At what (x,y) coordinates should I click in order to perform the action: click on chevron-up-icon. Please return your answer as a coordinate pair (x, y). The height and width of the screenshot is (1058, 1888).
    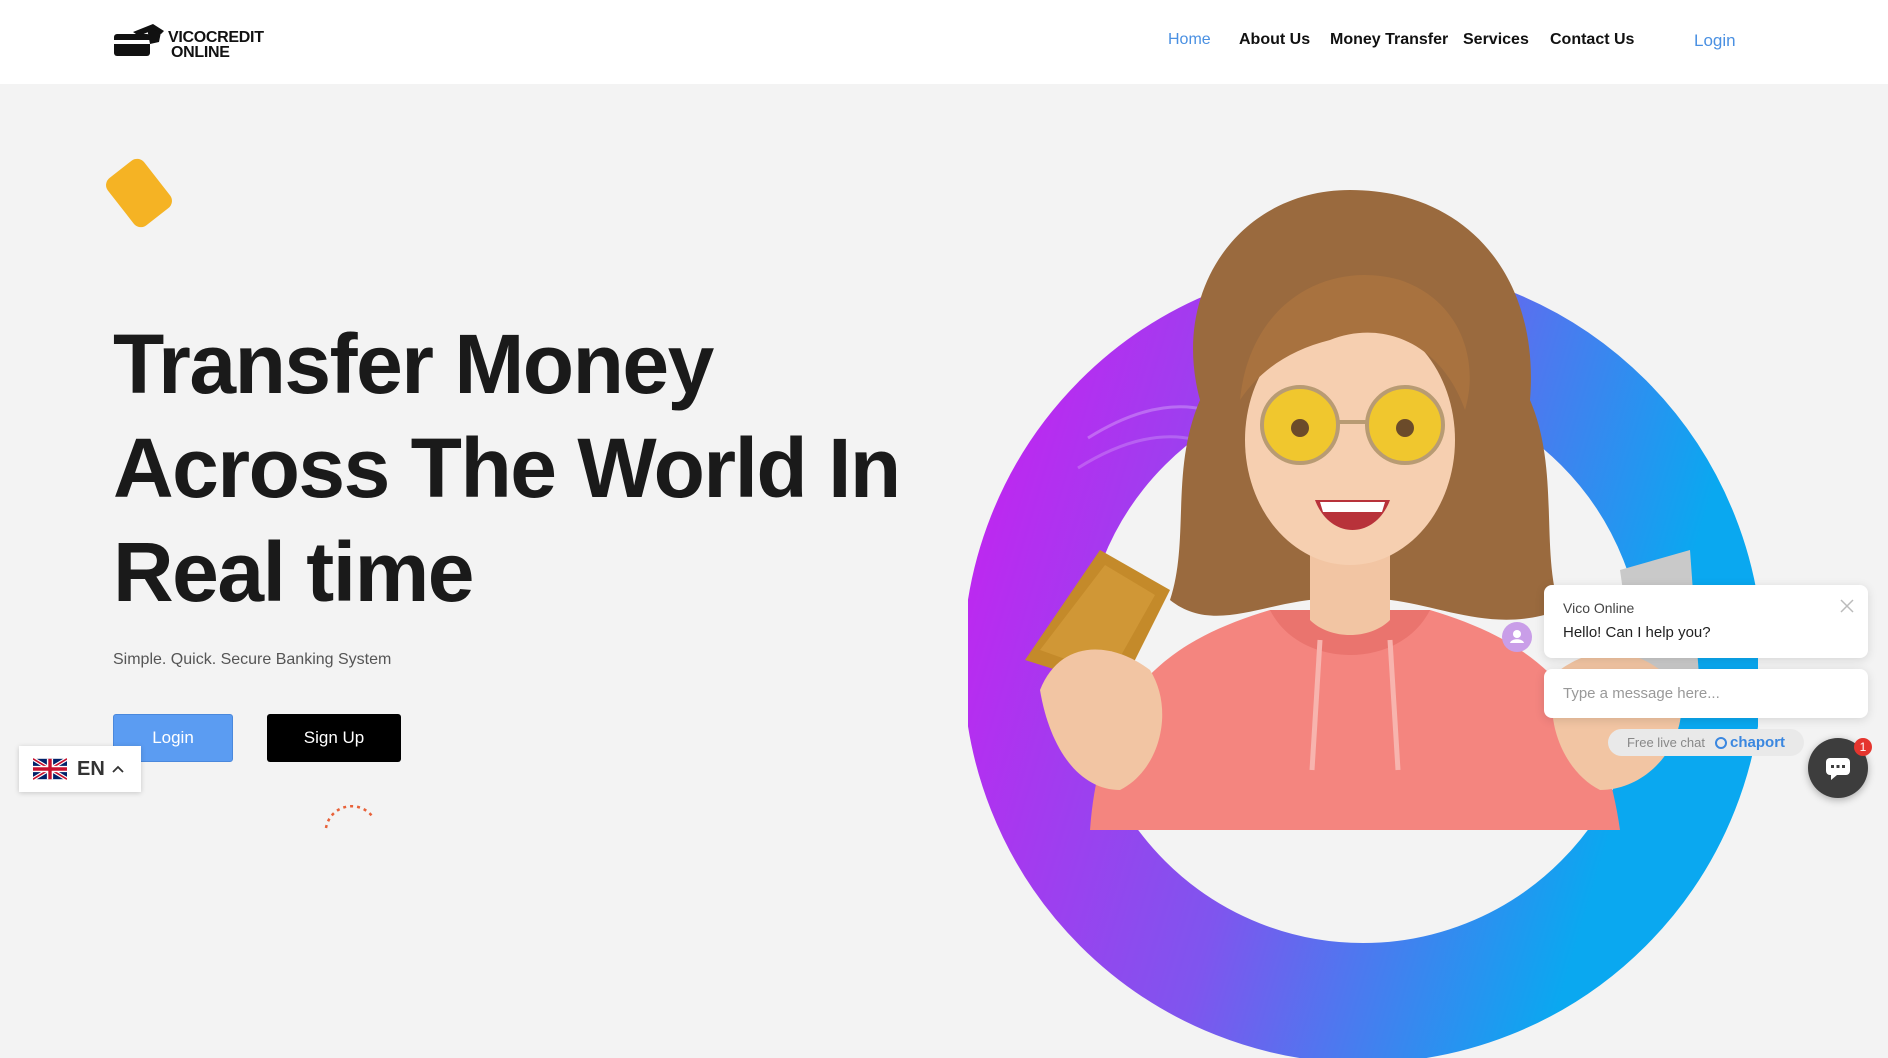
    Looking at the image, I should click on (118, 769).